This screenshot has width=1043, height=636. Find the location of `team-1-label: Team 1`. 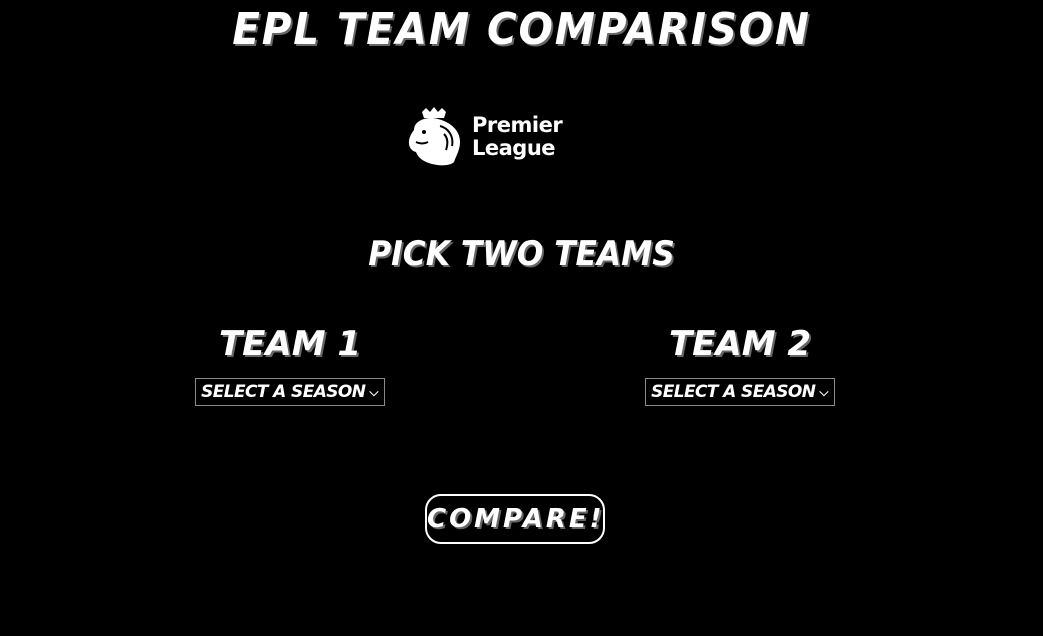

team-1-label: Team 1 is located at coordinates (290, 344).